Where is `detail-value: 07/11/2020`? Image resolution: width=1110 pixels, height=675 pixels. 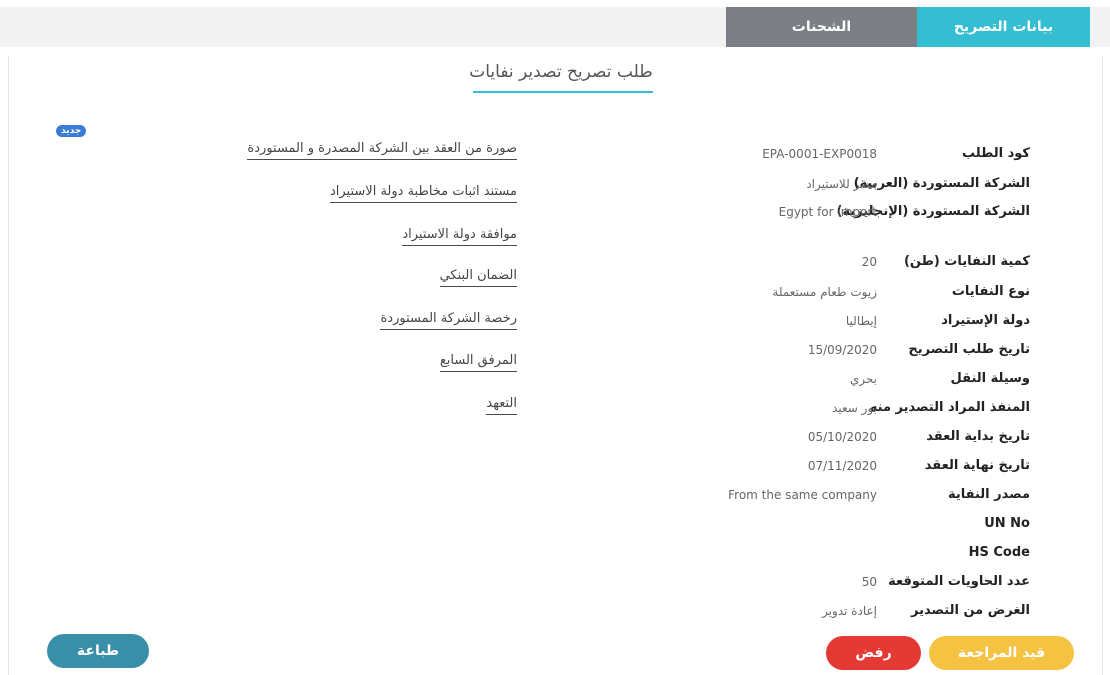
detail-value: 07/11/2020 is located at coordinates (842, 466).